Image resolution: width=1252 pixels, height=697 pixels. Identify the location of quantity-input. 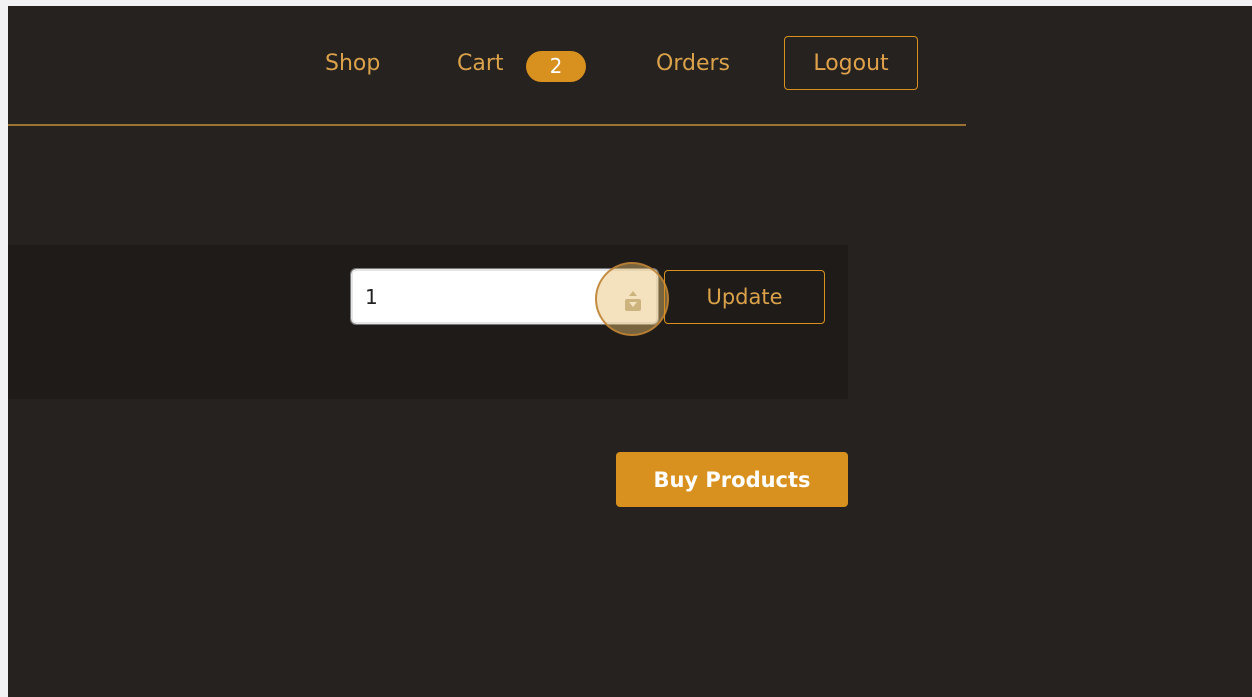
(504, 296).